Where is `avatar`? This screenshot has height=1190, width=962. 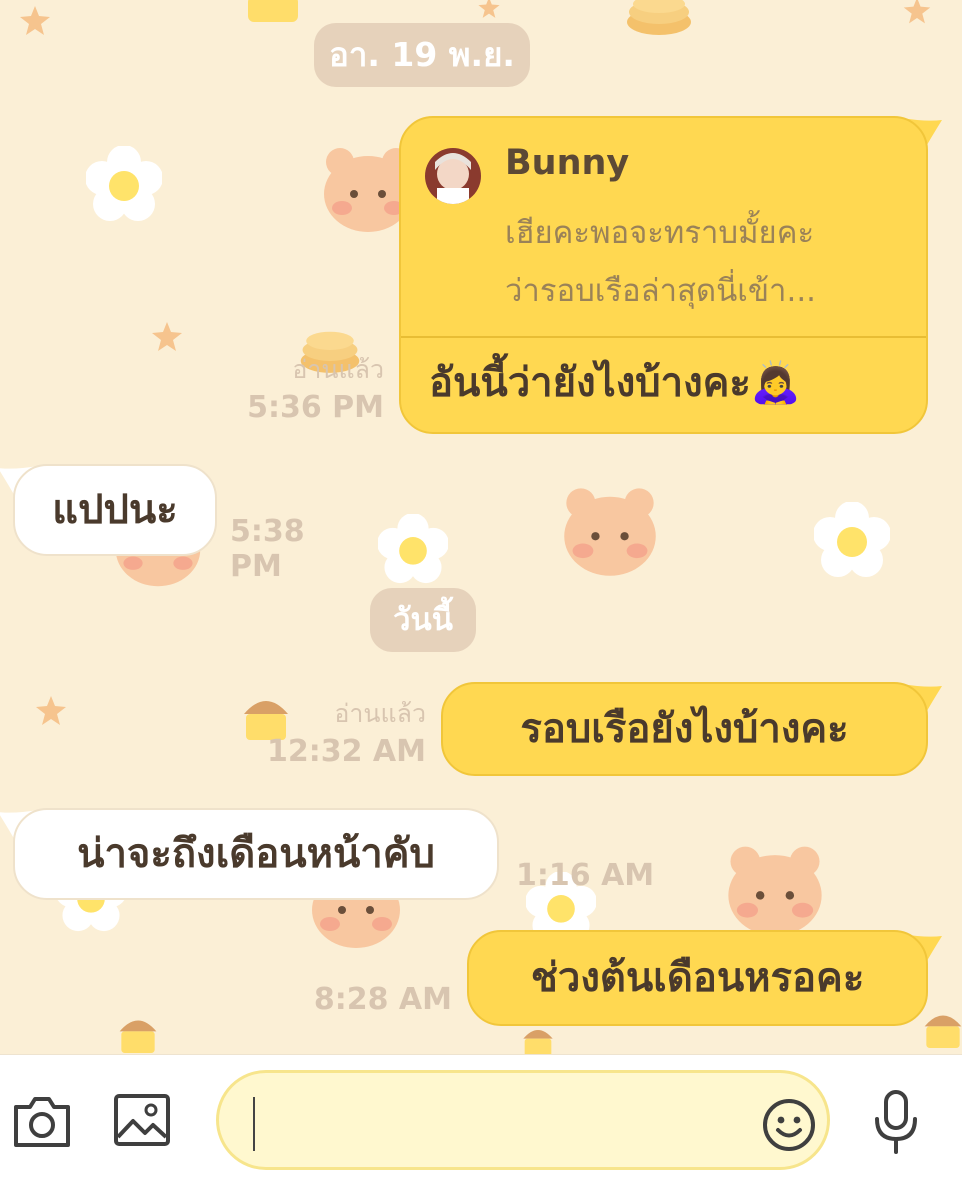 avatar is located at coordinates (453, 176).